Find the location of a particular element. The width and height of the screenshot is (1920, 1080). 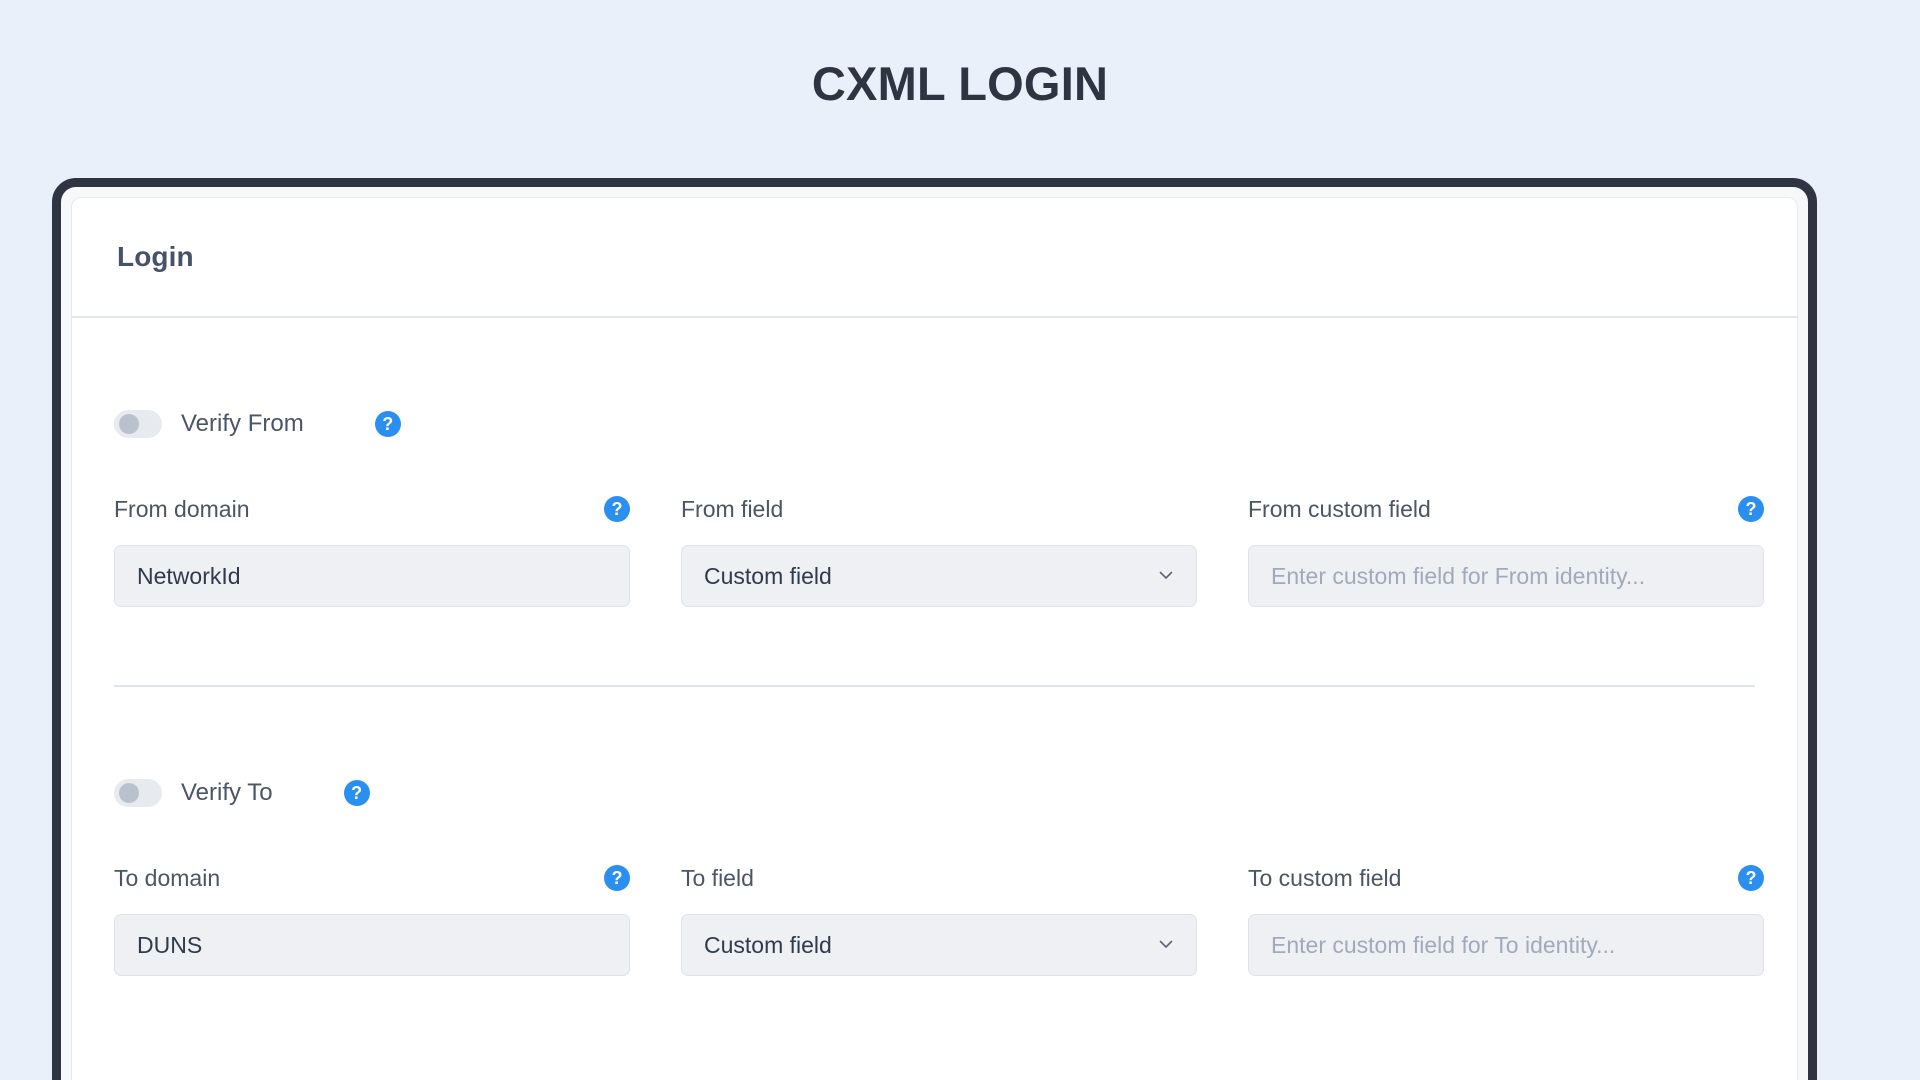

verify-from-toggle is located at coordinates (138, 424).